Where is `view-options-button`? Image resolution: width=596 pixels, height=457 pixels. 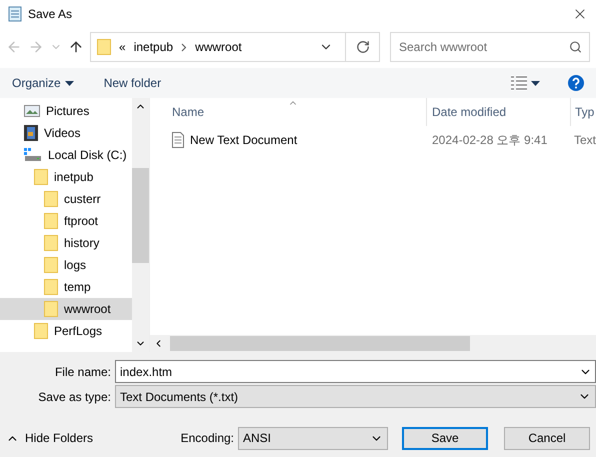 view-options-button is located at coordinates (525, 83).